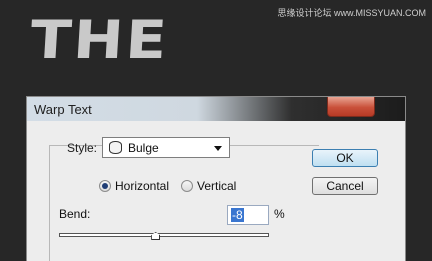 The height and width of the screenshot is (261, 432). Describe the element at coordinates (63, 109) in the screenshot. I see `dialog-title: Warp Text` at that location.